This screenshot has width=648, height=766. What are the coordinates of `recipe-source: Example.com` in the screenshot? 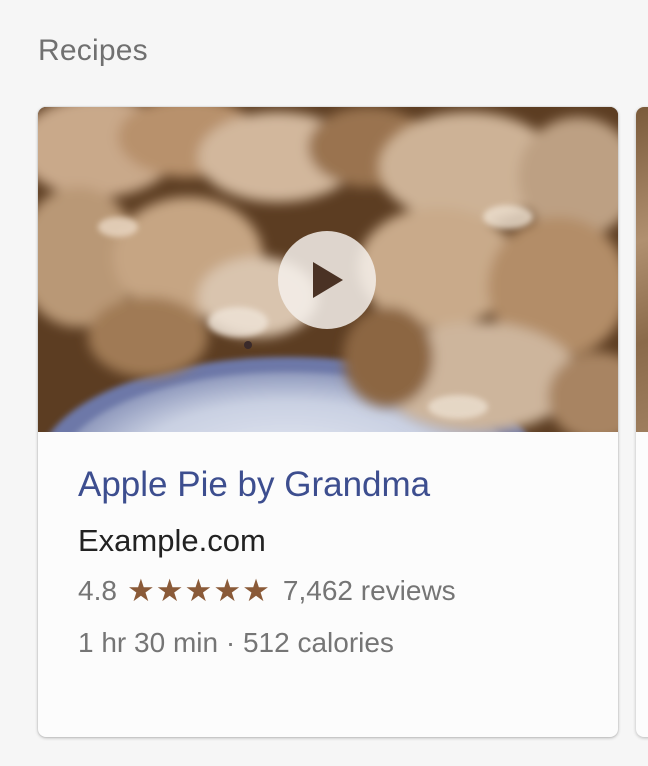 It's located at (172, 540).